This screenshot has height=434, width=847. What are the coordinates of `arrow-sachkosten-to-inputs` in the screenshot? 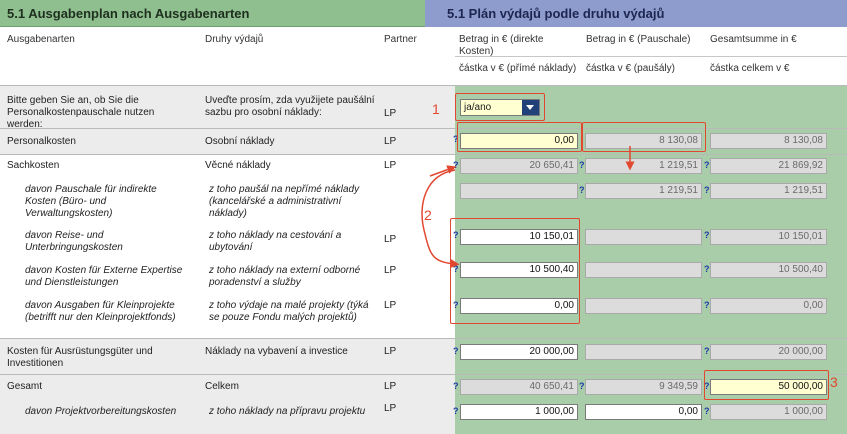 It's located at (440, 219).